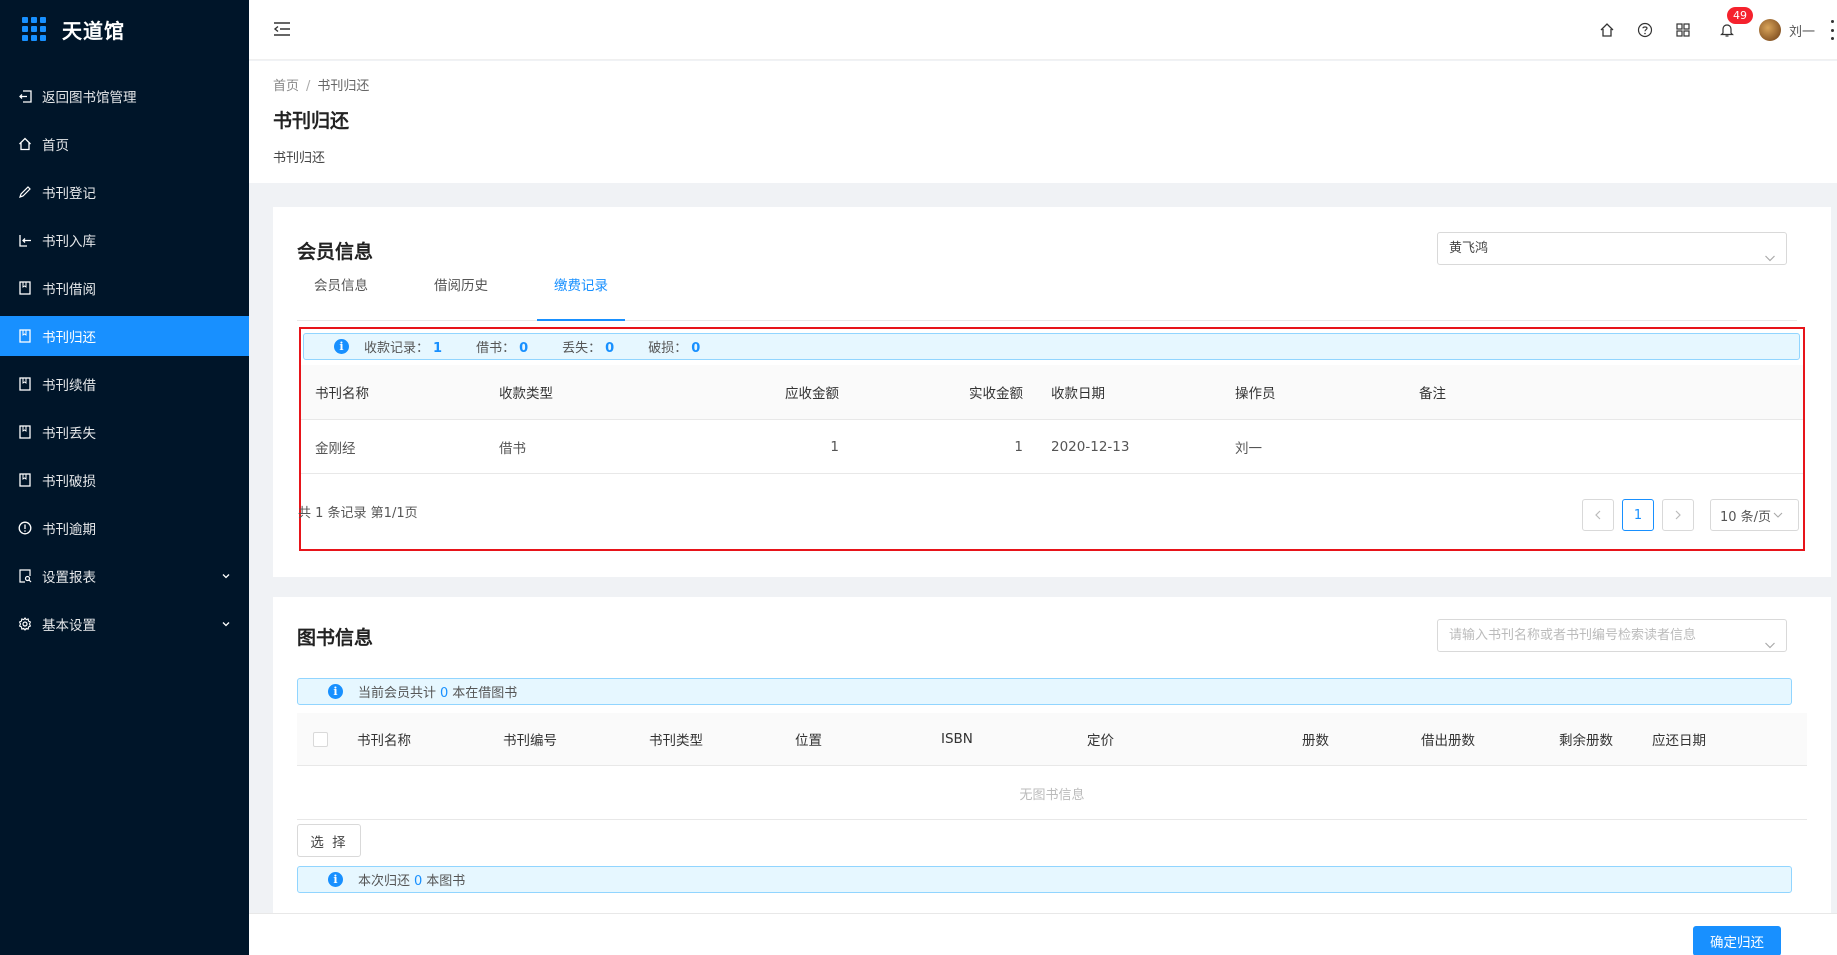 Image resolution: width=1837 pixels, height=955 pixels. What do you see at coordinates (1043, 30) in the screenshot?
I see `top-header: 49 刘一` at bounding box center [1043, 30].